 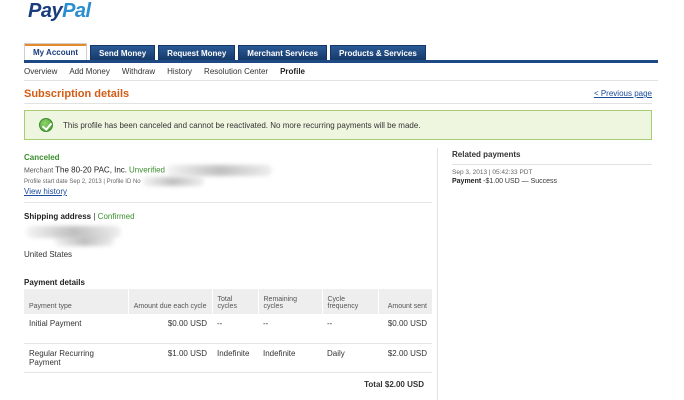 What do you see at coordinates (378, 52) in the screenshot?
I see `tab-products-services: Products & Services` at bounding box center [378, 52].